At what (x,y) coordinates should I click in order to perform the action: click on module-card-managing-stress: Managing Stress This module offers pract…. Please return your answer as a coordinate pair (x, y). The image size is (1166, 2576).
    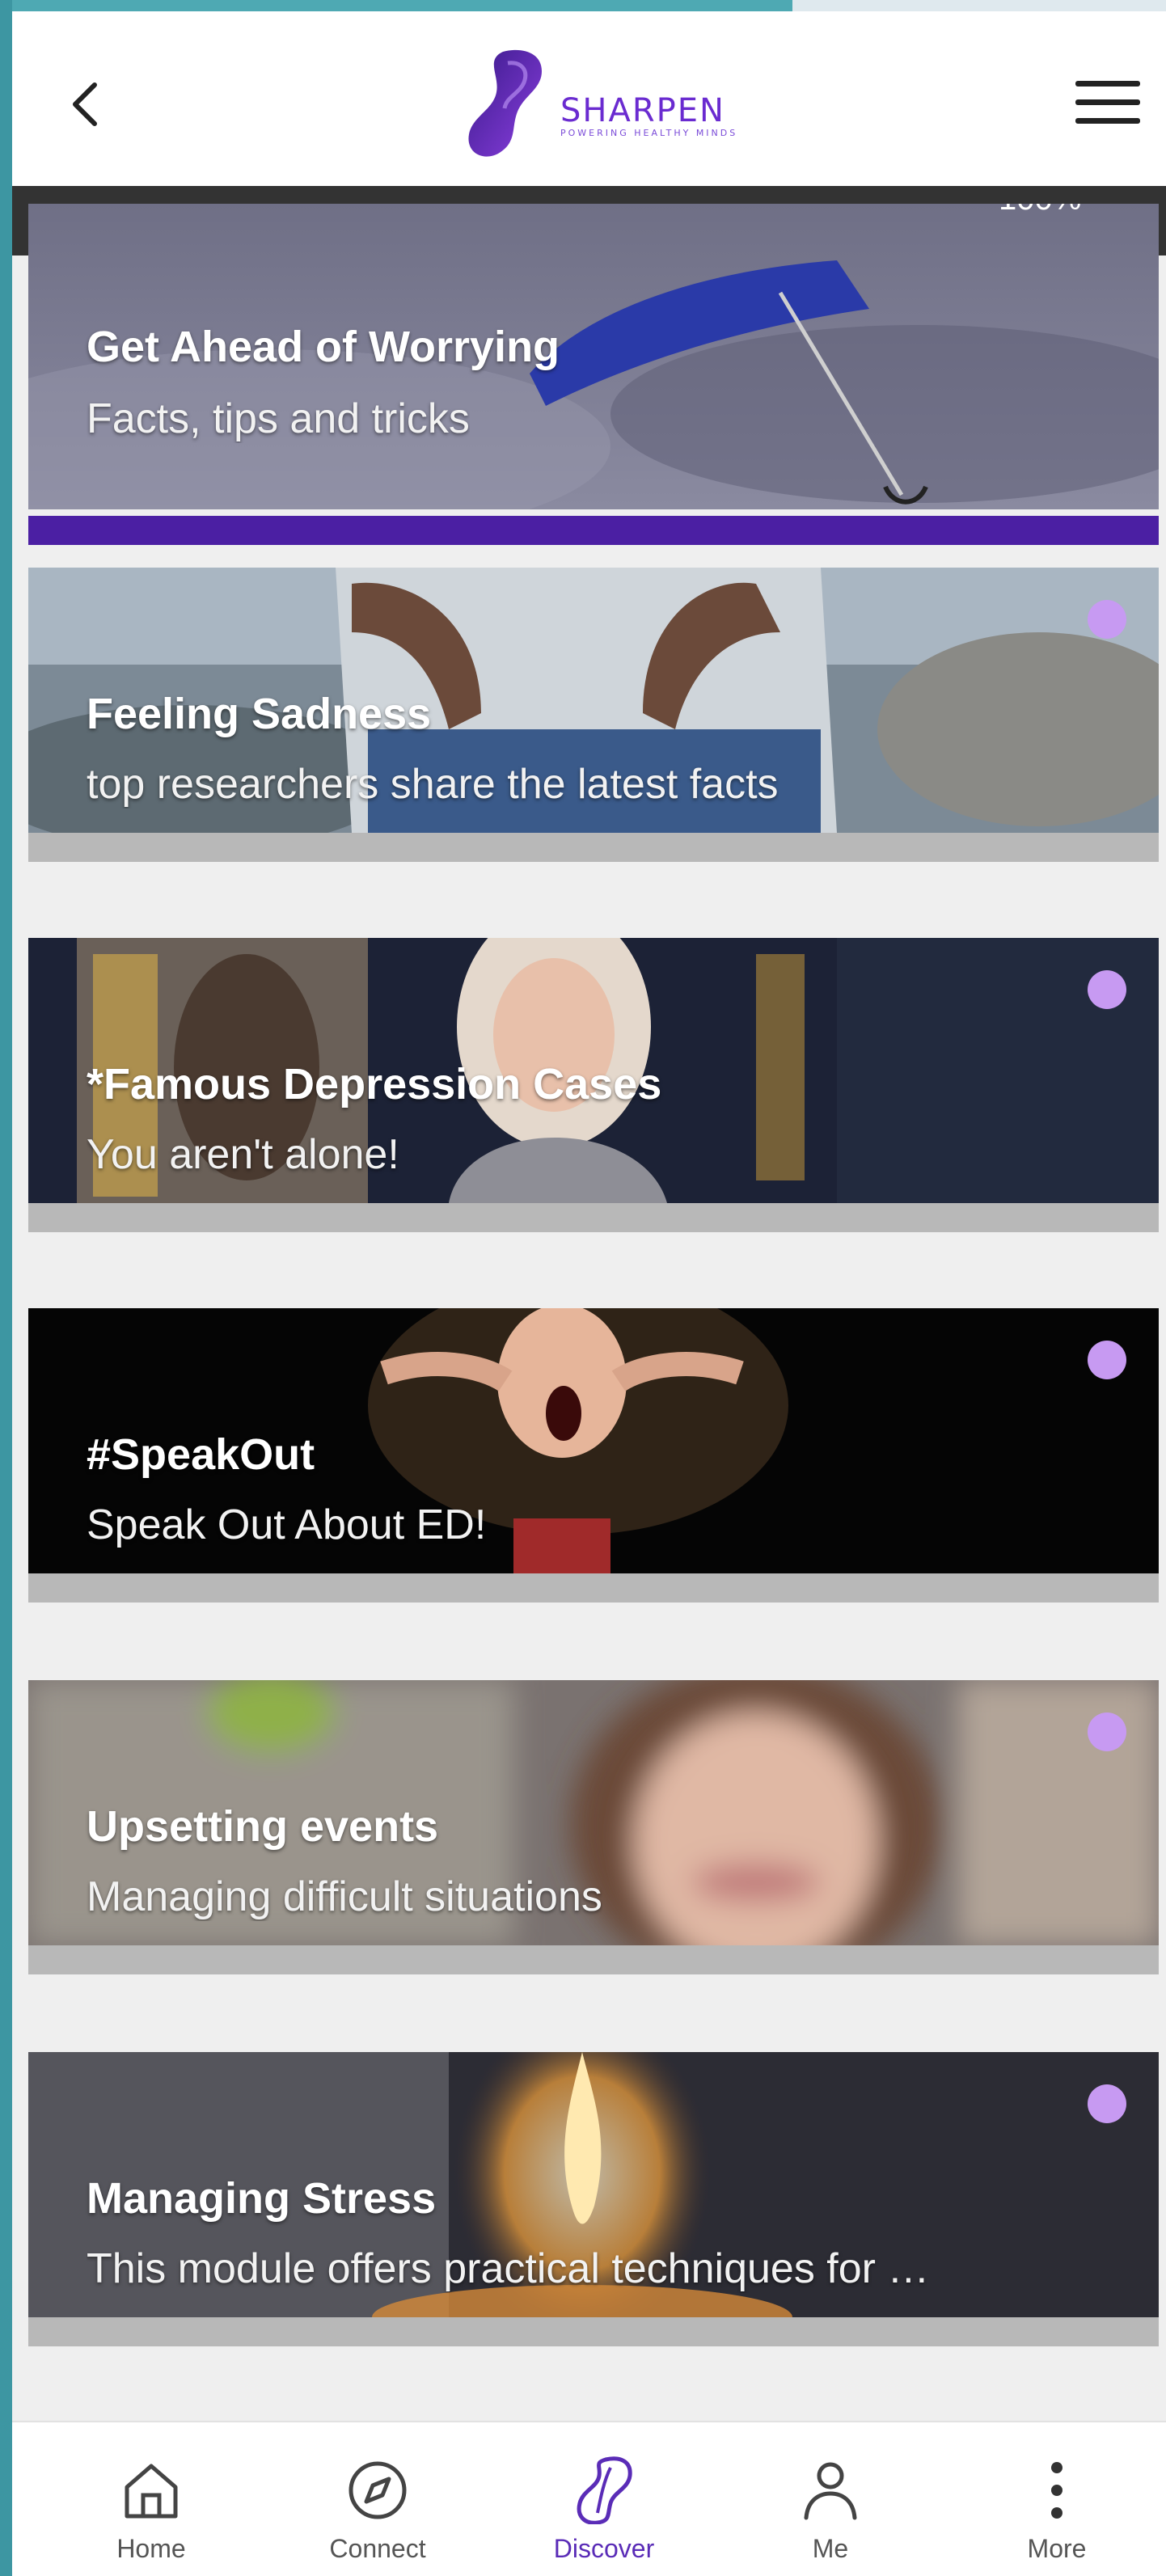
    Looking at the image, I should click on (593, 2202).